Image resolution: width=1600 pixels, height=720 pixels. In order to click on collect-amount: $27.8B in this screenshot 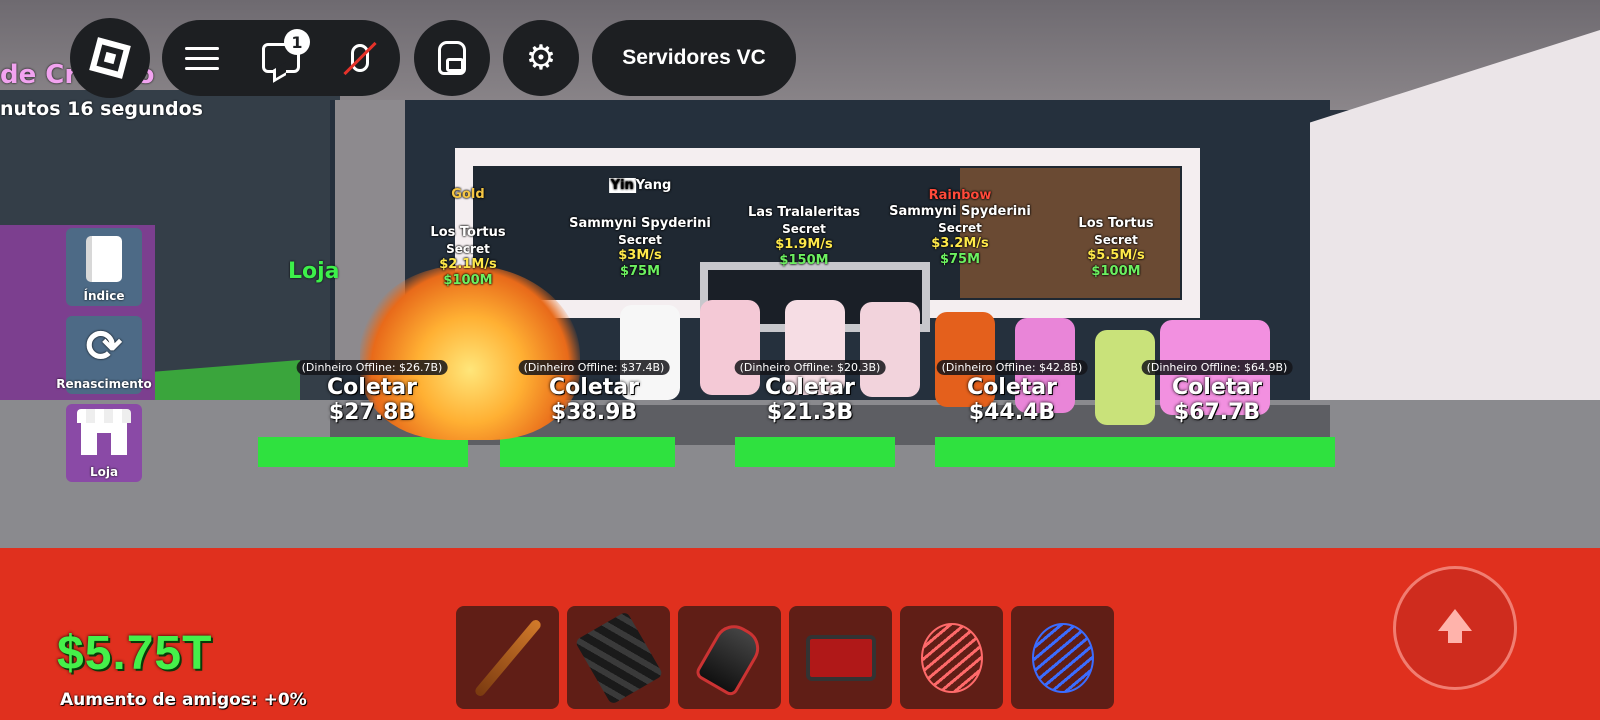, I will do `click(372, 412)`.